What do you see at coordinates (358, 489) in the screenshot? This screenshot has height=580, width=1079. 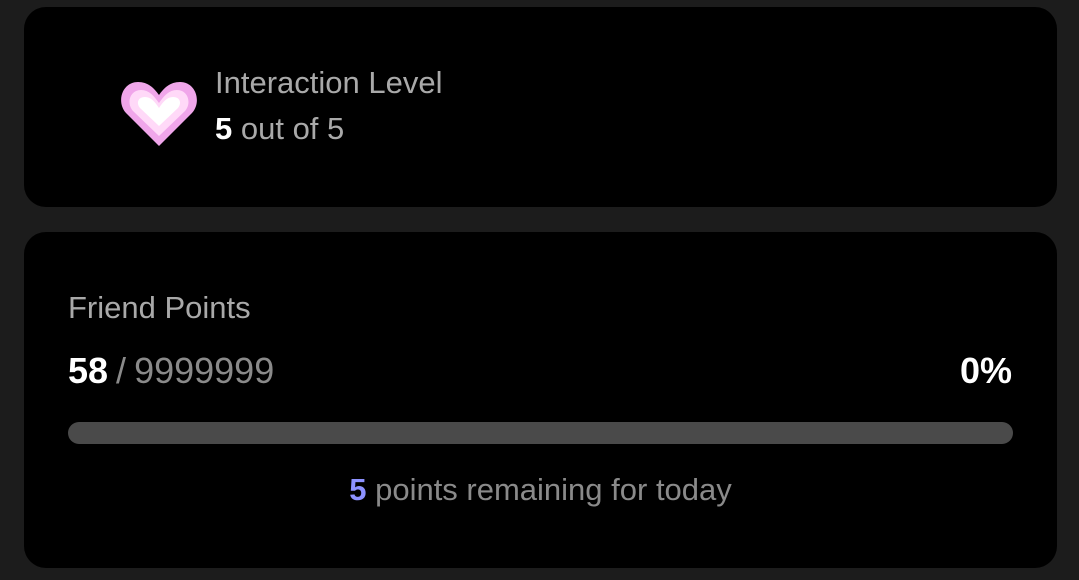 I see `points-remaining-count: 5` at bounding box center [358, 489].